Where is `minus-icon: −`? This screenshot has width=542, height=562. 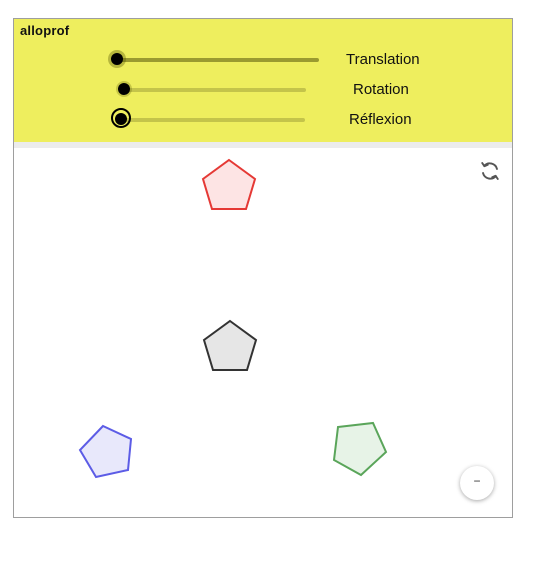 minus-icon: − is located at coordinates (477, 481).